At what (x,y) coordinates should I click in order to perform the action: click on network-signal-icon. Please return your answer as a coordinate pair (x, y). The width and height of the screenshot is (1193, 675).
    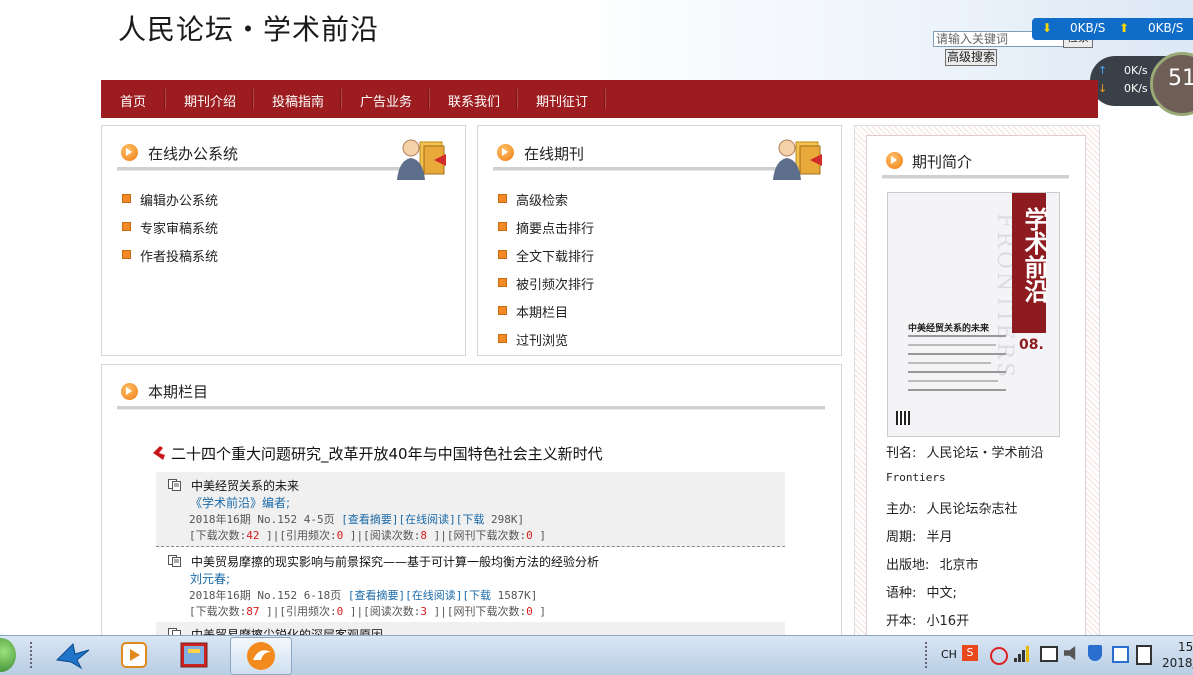
    Looking at the image, I should click on (1022, 654).